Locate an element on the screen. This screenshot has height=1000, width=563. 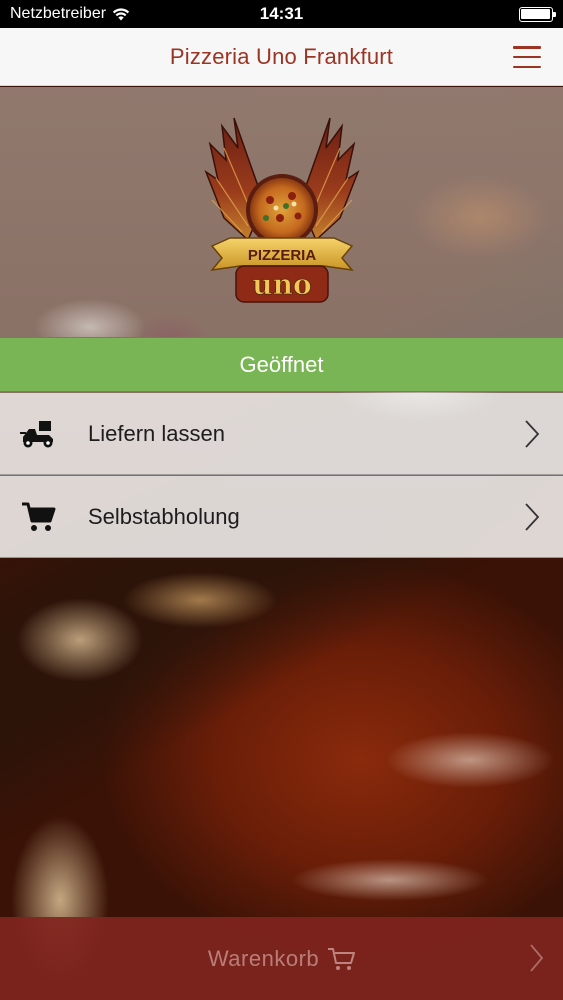
logo-bottom-word: uno is located at coordinates (281, 284).